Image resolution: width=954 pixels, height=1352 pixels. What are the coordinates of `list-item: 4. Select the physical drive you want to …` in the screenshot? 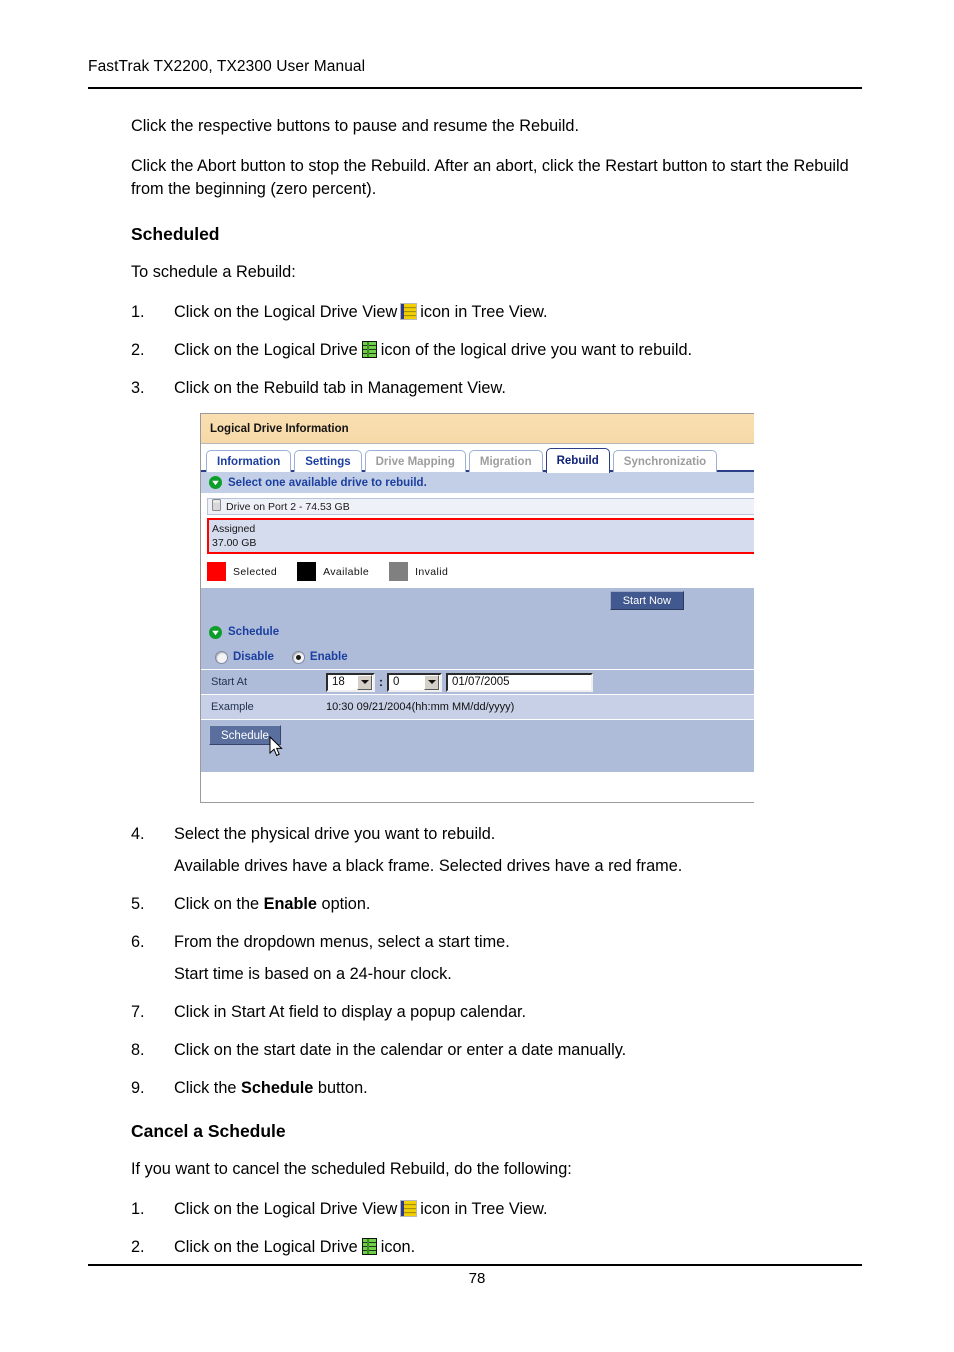 It's located at (501, 850).